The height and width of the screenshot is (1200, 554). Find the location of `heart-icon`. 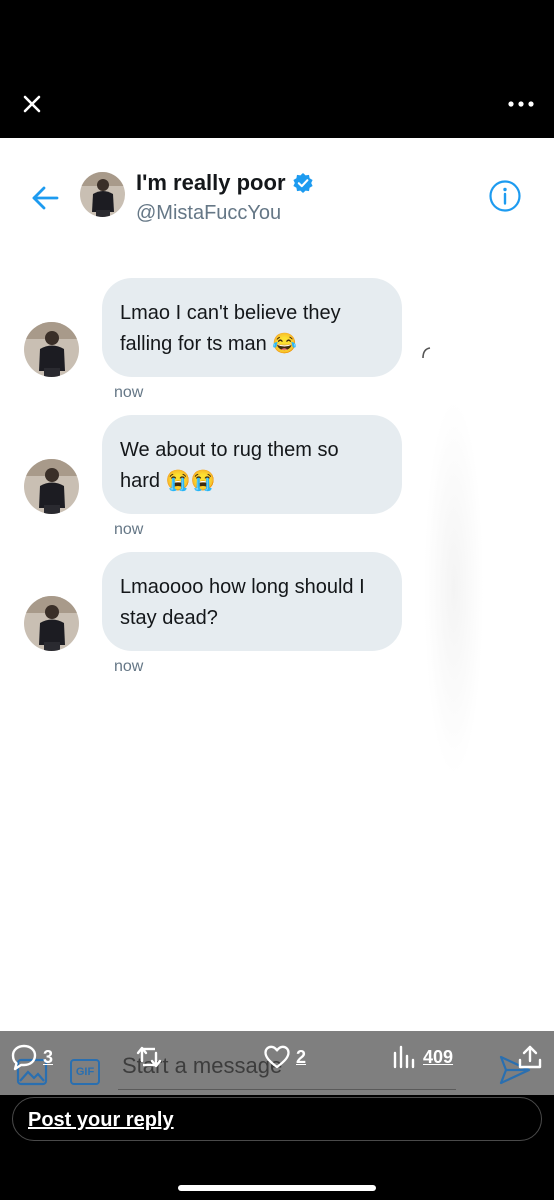

heart-icon is located at coordinates (277, 1057).